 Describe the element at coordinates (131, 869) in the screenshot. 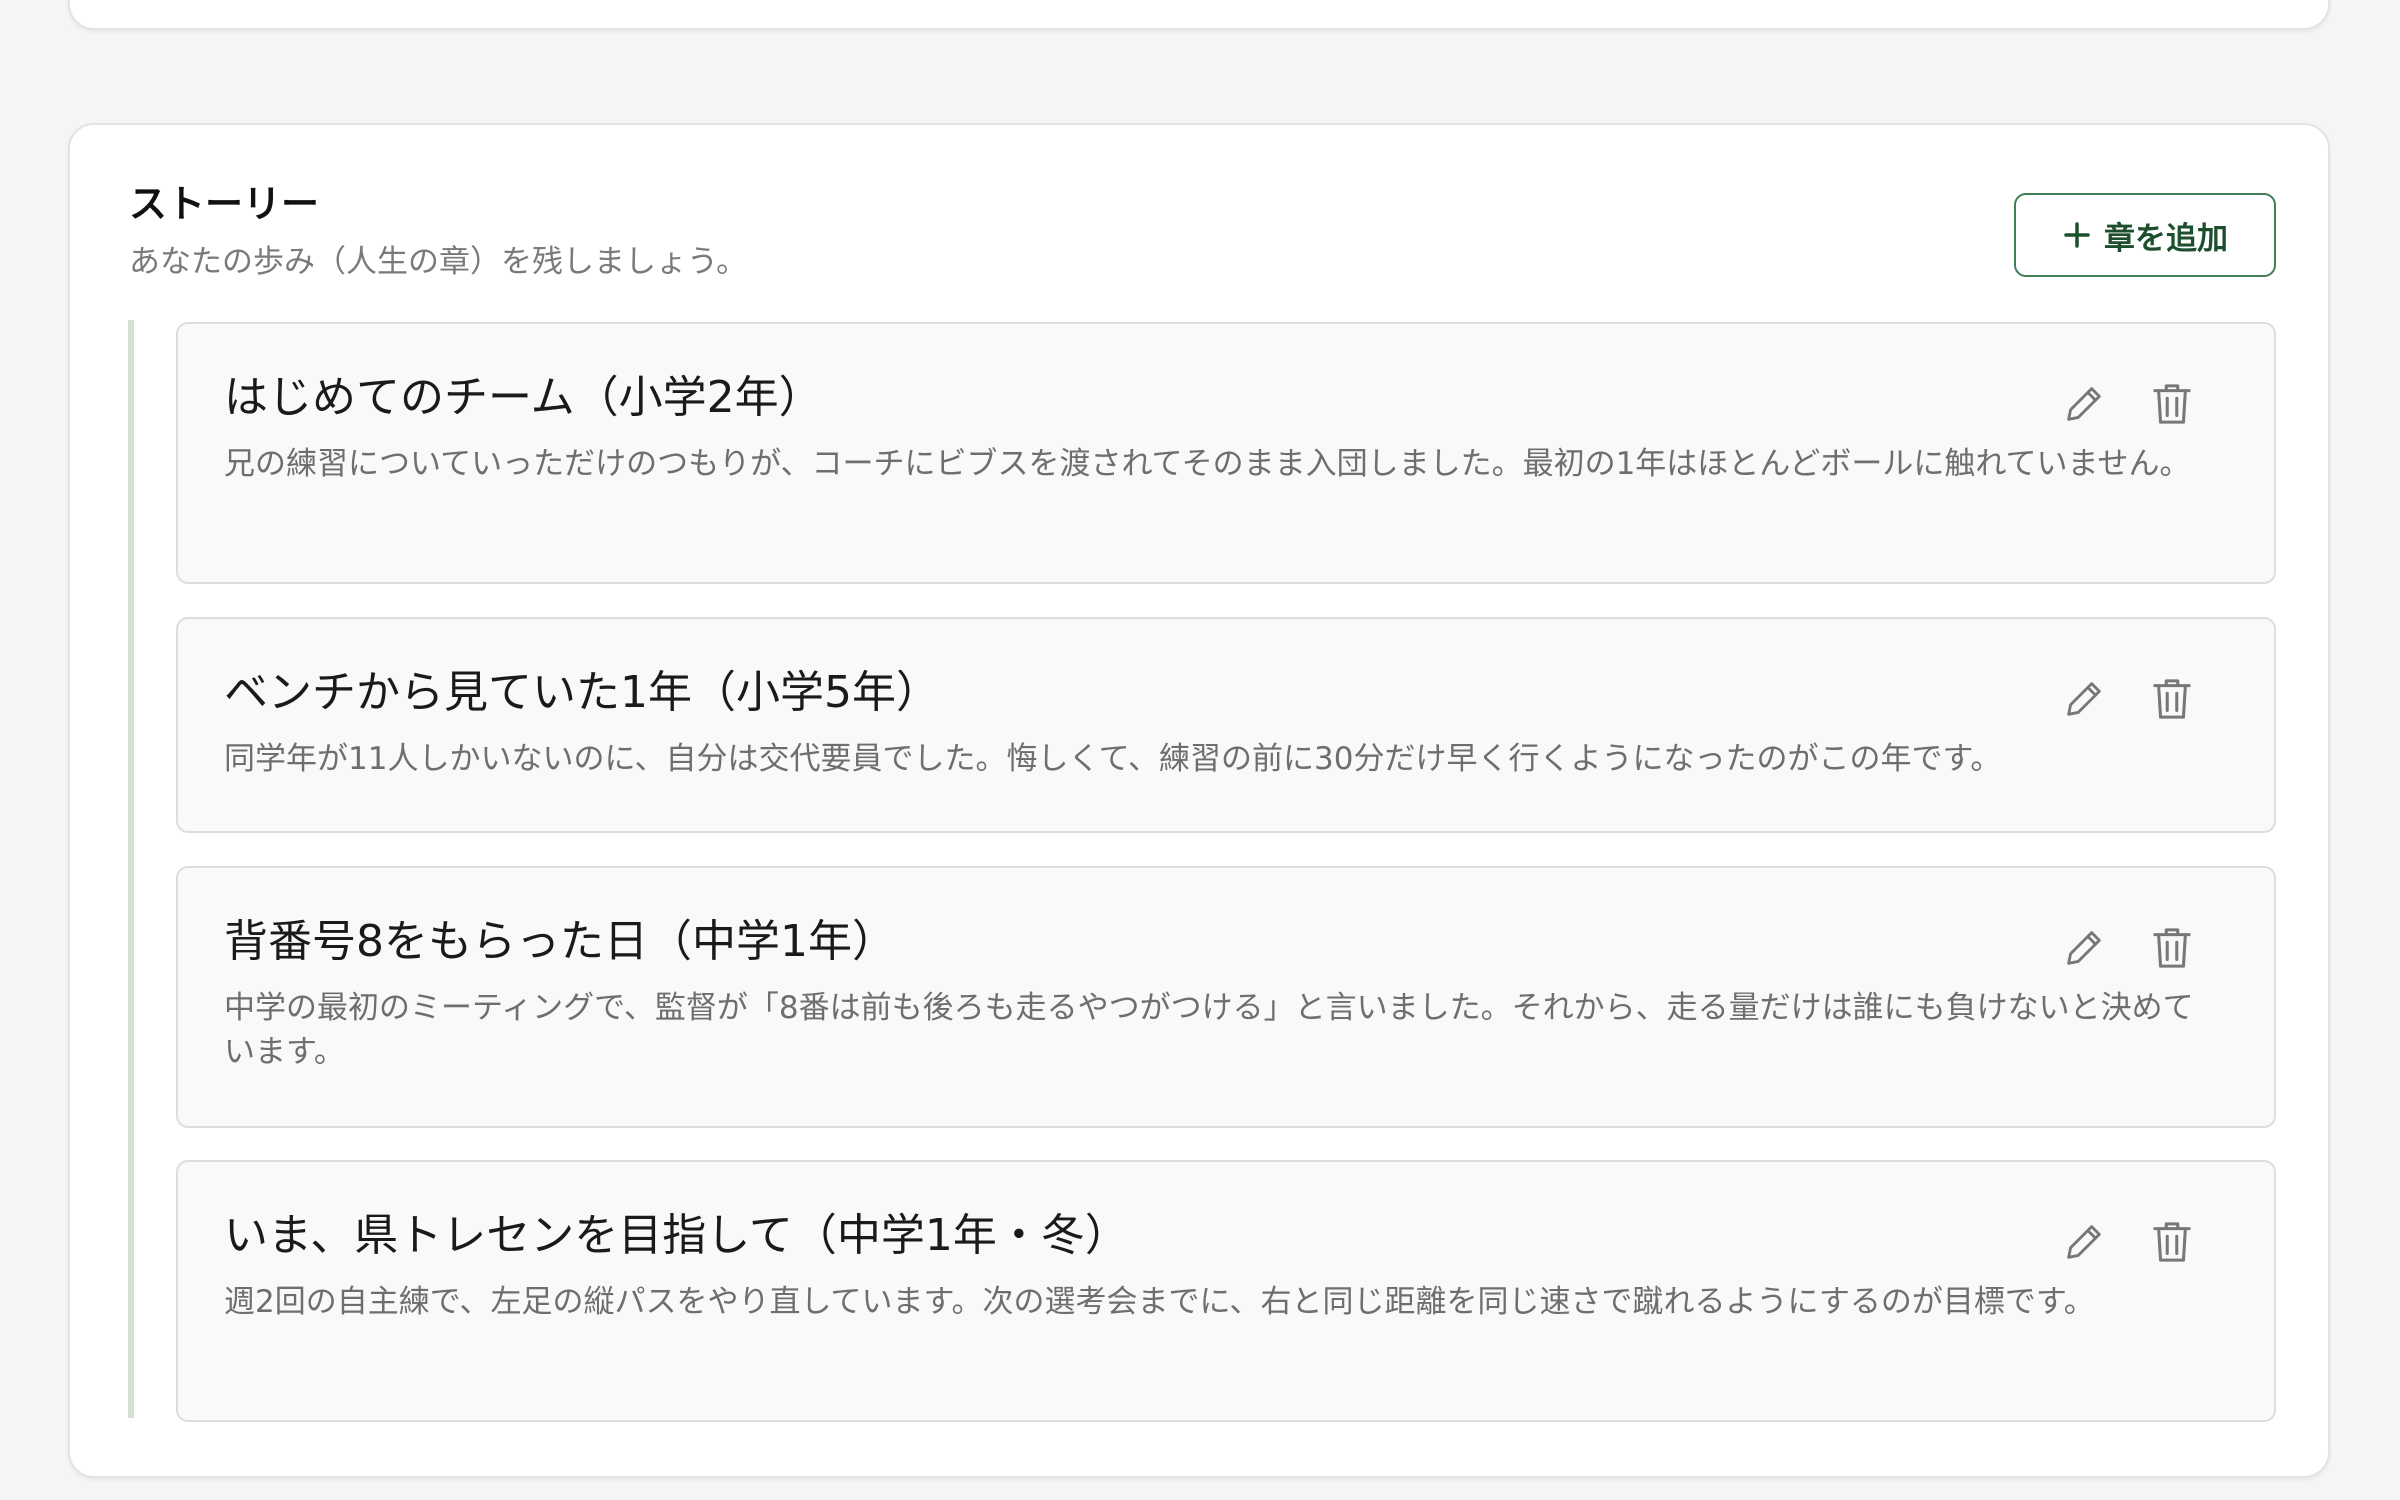

I see `timeline-line` at that location.